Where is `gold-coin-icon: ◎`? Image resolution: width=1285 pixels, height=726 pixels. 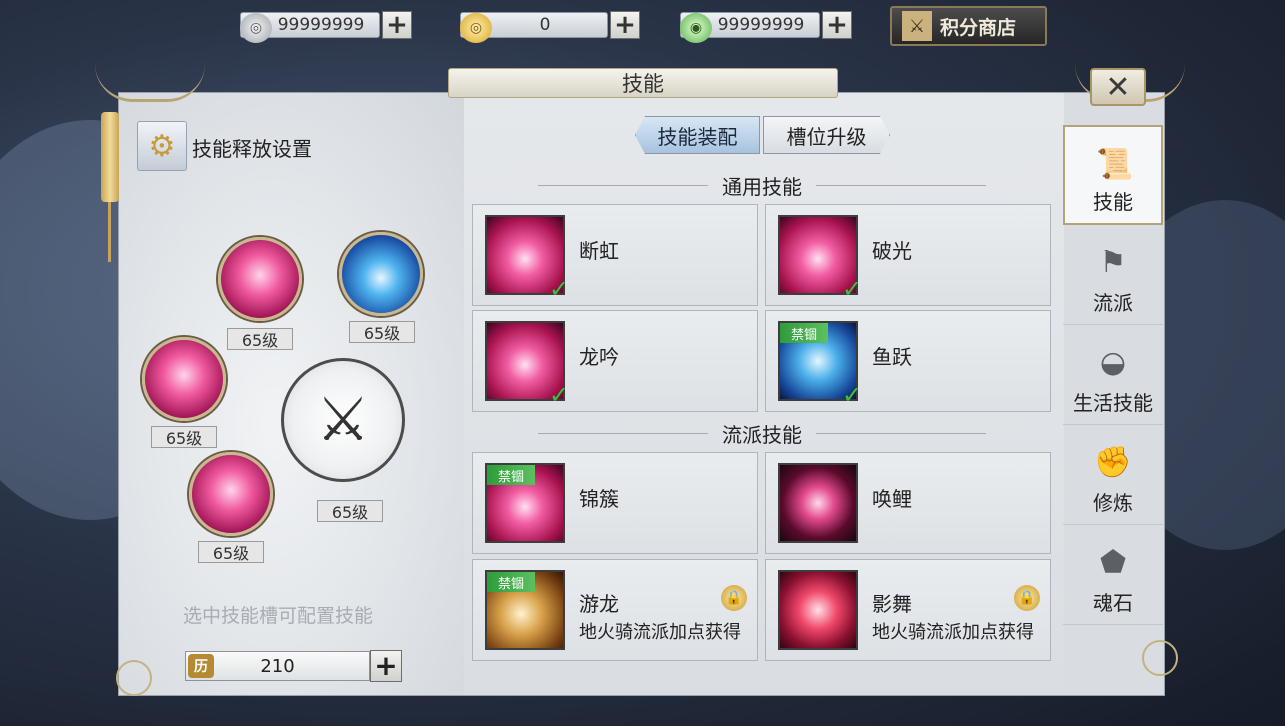 gold-coin-icon: ◎ is located at coordinates (476, 28).